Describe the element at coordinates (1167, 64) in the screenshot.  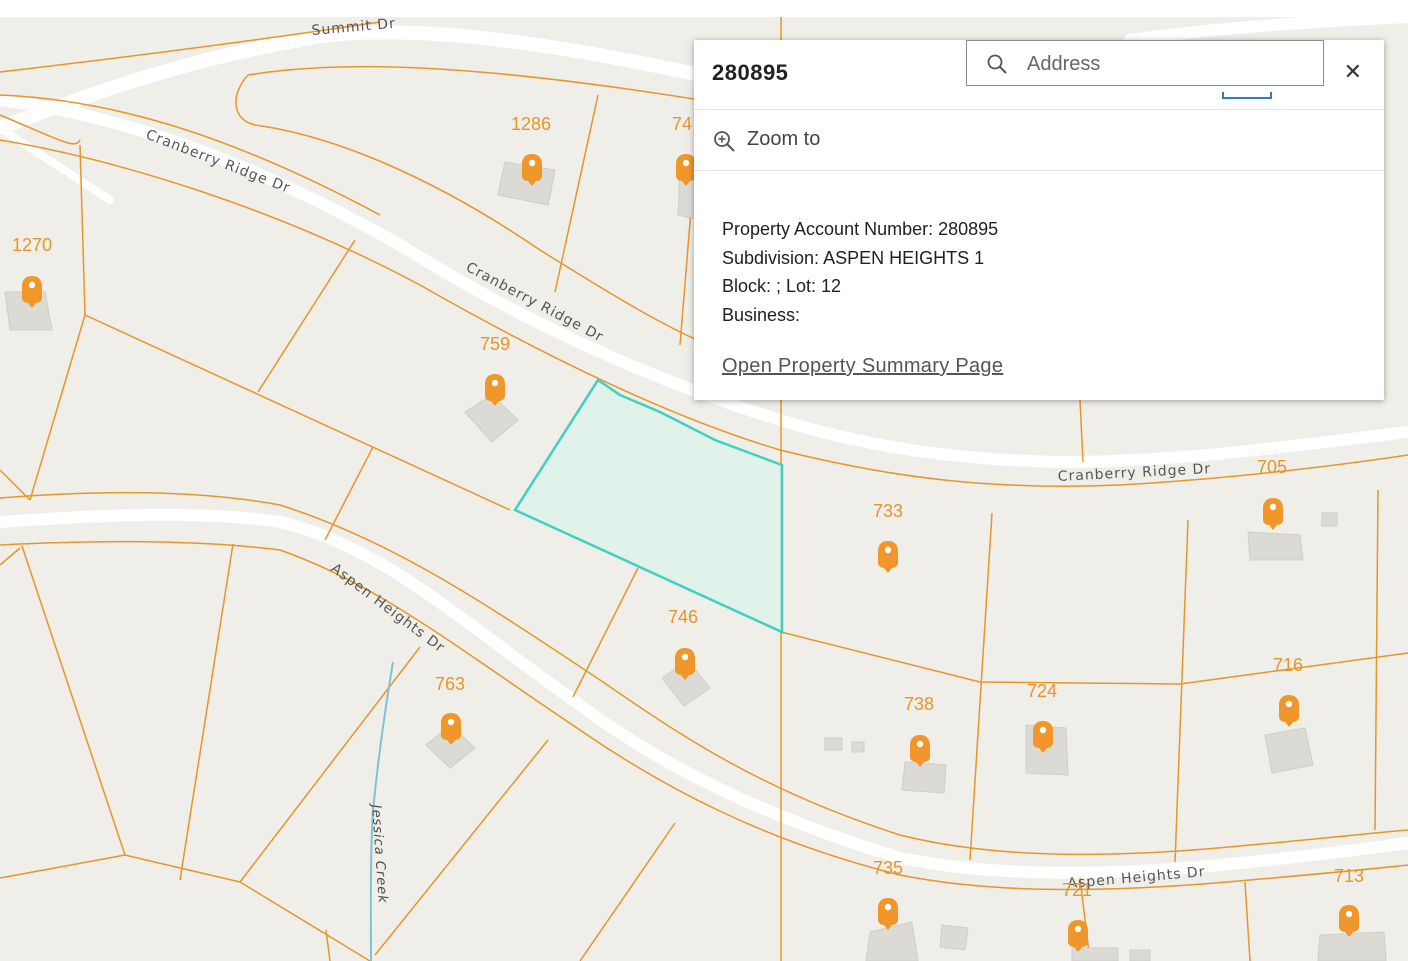
I see `search-input` at that location.